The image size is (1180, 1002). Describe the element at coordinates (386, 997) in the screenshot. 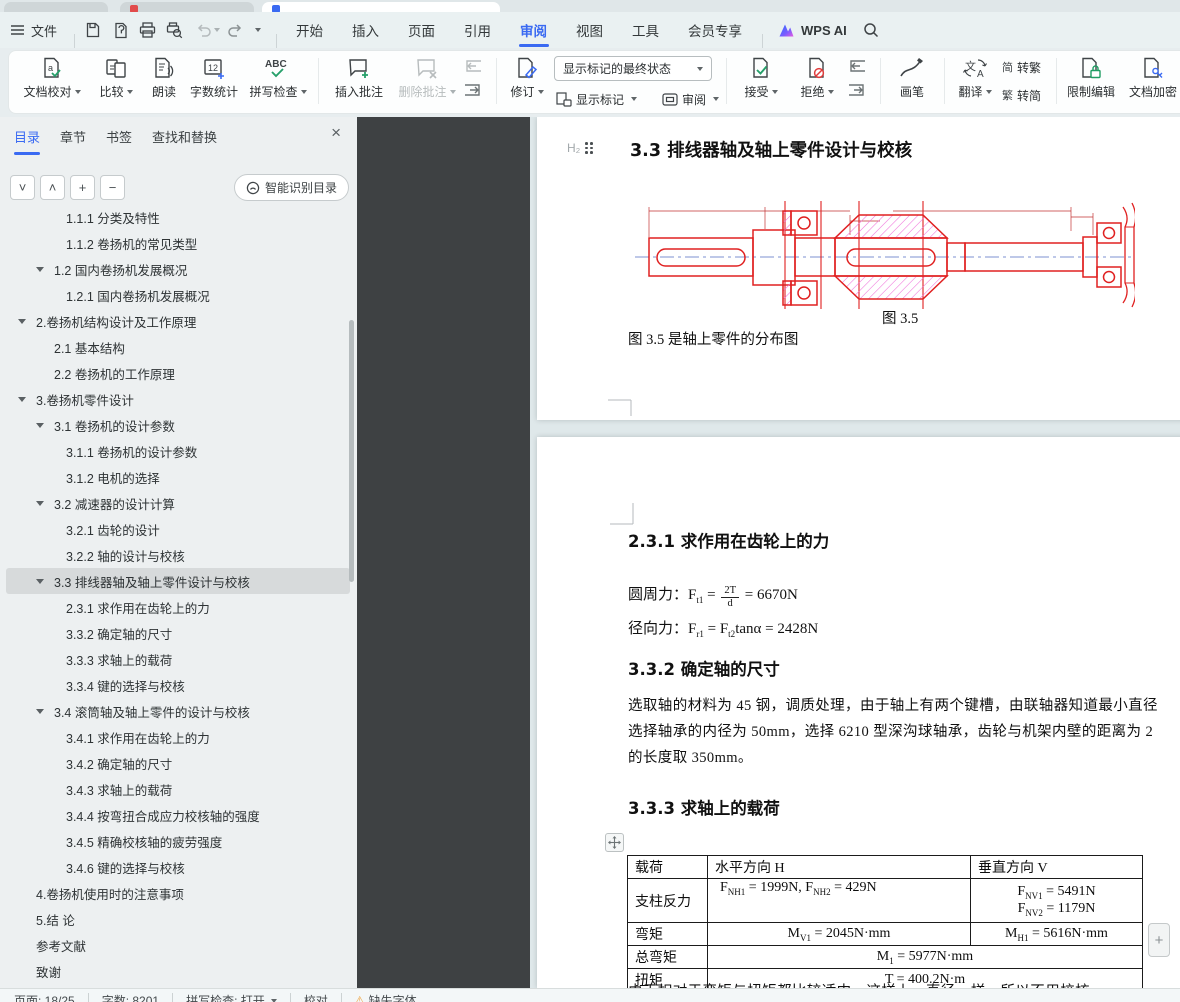

I see `missing-font-warning: ⚠ 缺失字体` at that location.